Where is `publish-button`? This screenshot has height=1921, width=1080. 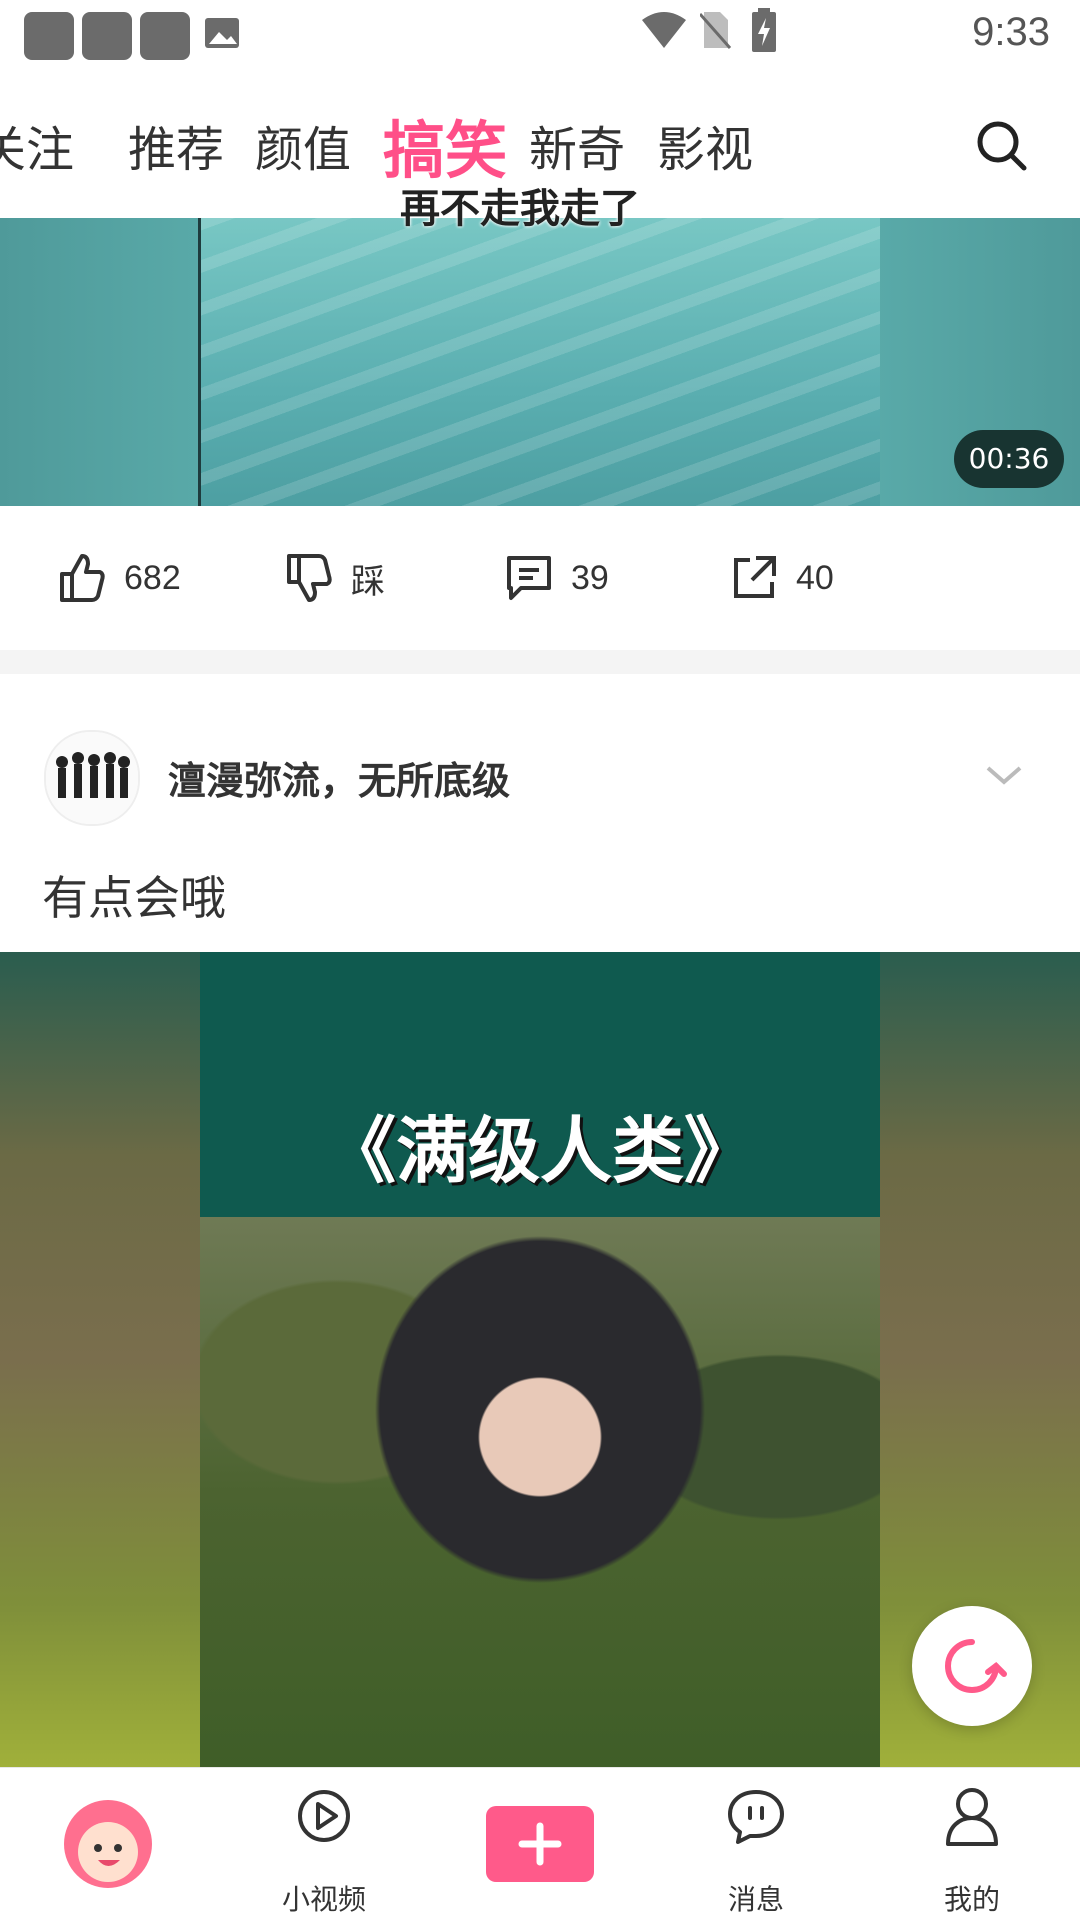 publish-button is located at coordinates (540, 1844).